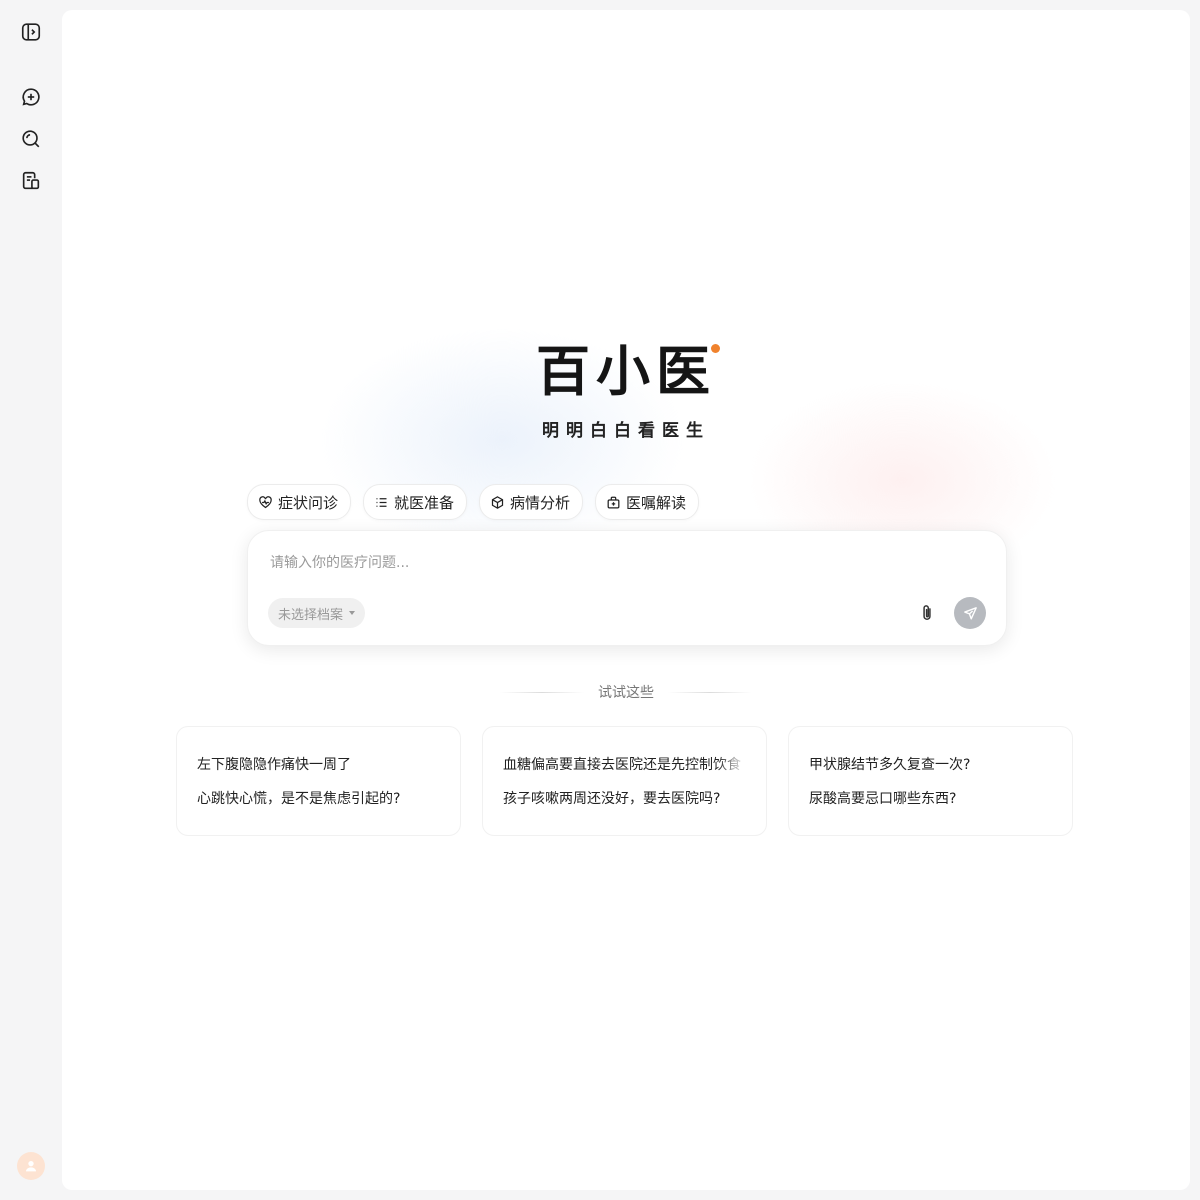  Describe the element at coordinates (265, 501) in the screenshot. I see `heart-pulse-icon` at that location.